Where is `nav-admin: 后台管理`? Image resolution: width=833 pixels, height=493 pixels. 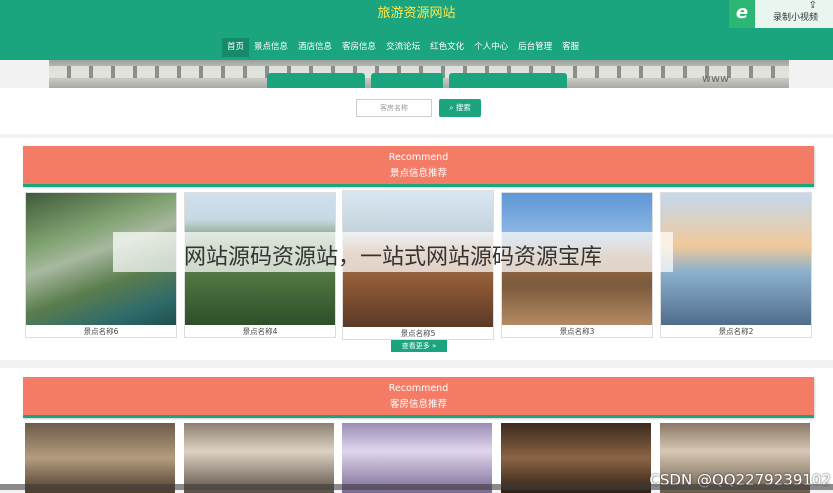 nav-admin: 后台管理 is located at coordinates (535, 47).